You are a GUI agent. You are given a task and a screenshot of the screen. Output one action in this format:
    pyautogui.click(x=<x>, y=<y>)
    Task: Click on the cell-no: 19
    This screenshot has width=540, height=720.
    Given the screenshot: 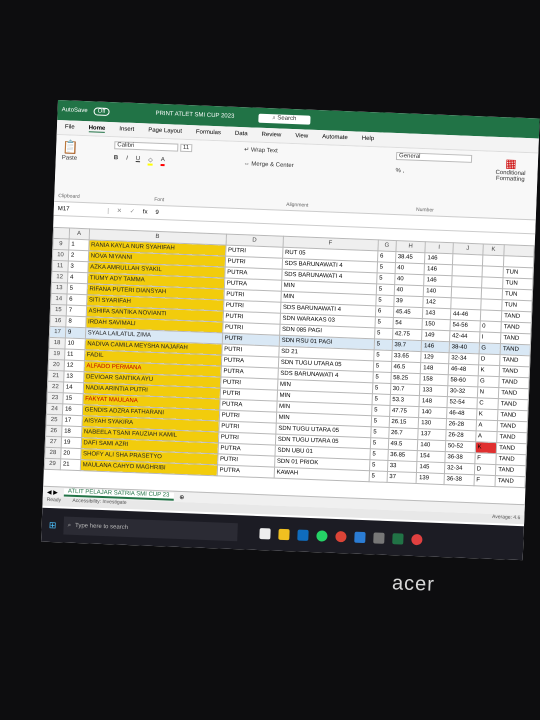 What is the action you would take?
    pyautogui.click(x=71, y=442)
    